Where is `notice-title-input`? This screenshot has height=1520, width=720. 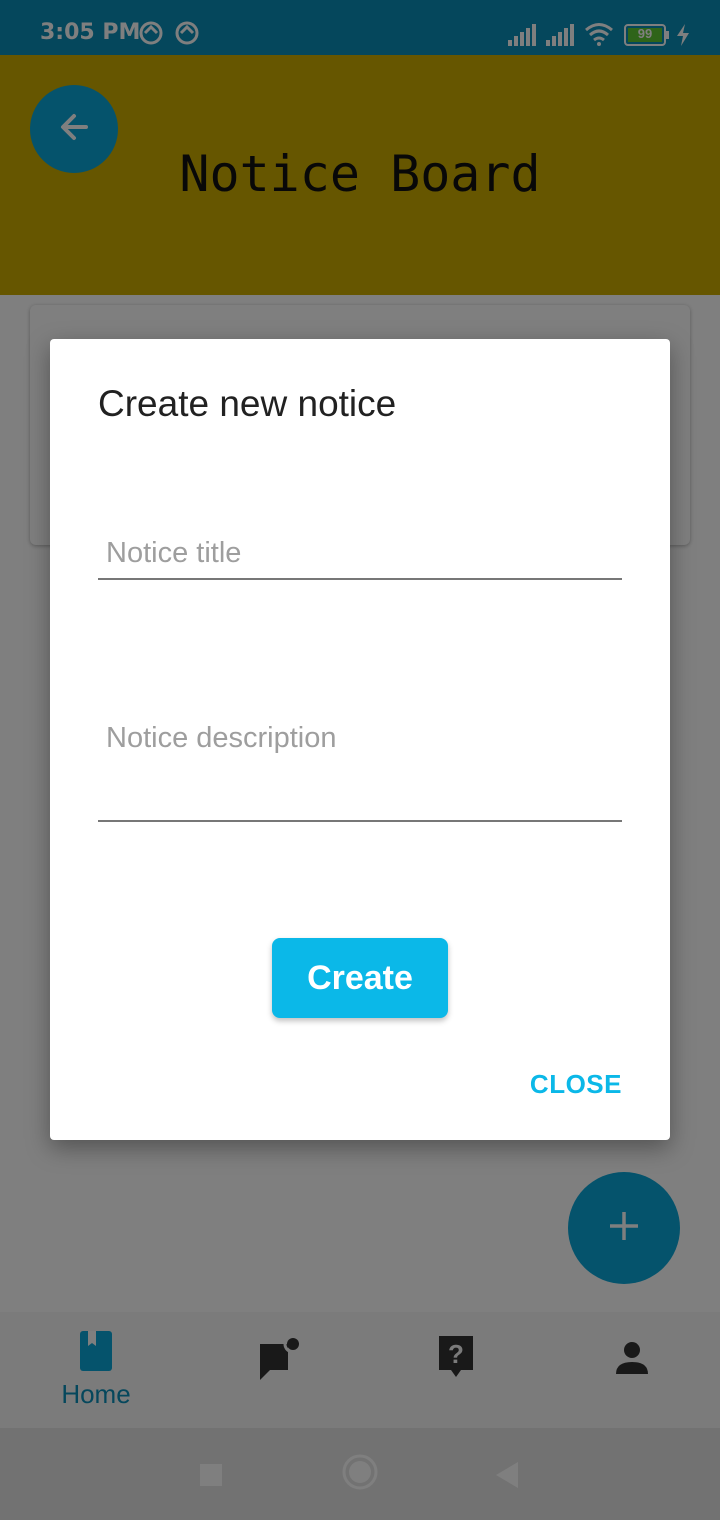 notice-title-input is located at coordinates (360, 553).